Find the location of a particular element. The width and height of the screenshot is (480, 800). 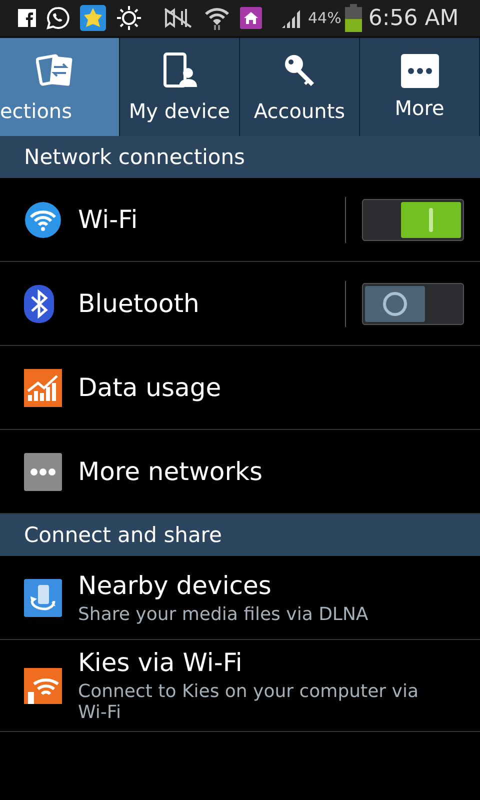

tab: More is located at coordinates (420, 87).